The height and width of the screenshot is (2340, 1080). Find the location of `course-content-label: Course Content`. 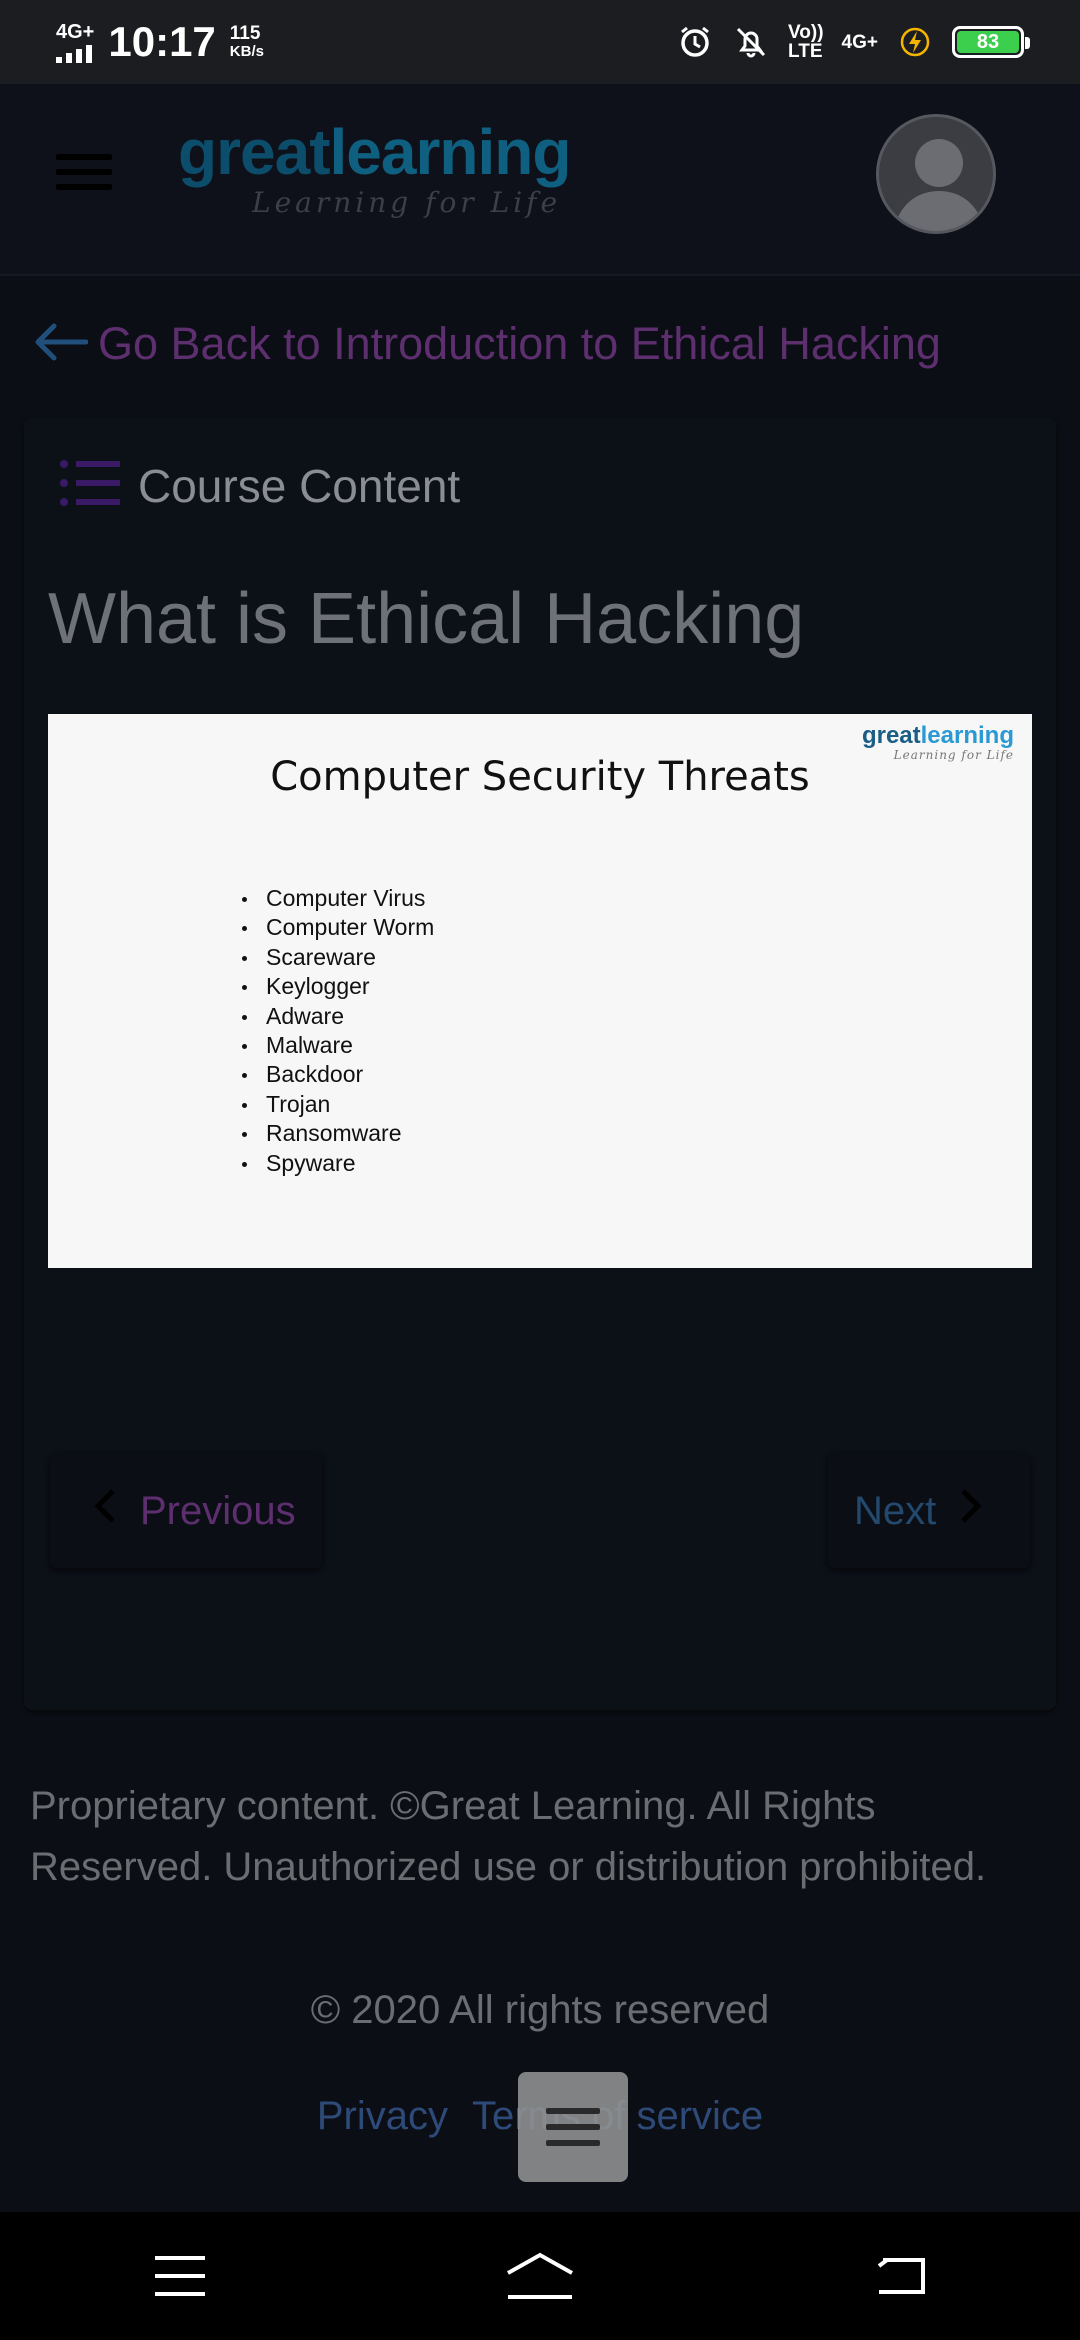

course-content-label: Course Content is located at coordinates (299, 485).